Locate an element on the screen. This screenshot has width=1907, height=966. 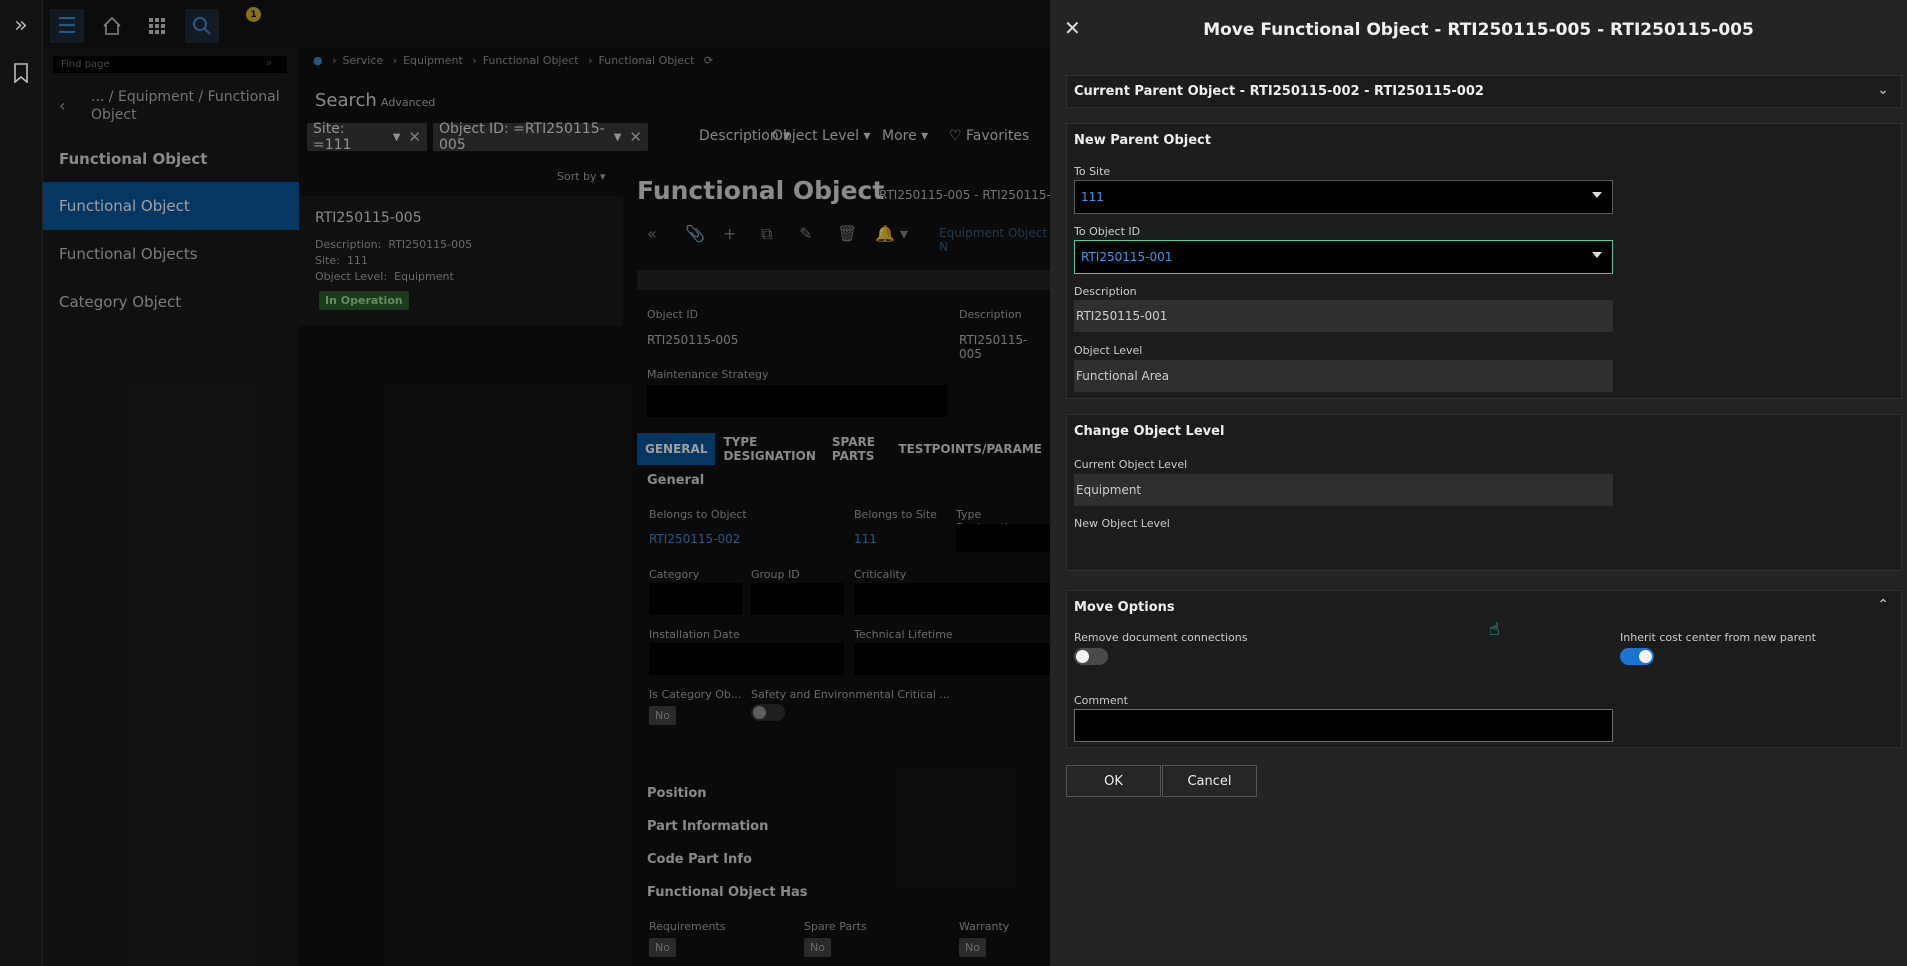
hand-cursor-icon: ☝ is located at coordinates (1494, 629).